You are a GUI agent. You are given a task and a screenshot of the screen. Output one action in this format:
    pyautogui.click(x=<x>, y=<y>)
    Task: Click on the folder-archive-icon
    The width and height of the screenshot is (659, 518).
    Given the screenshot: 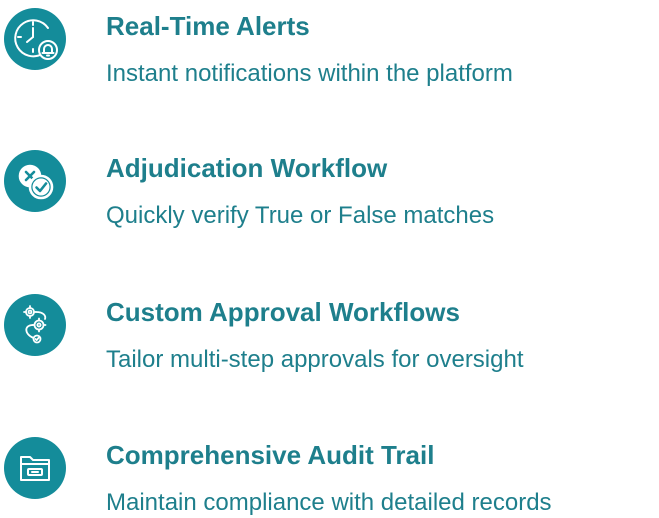 What is the action you would take?
    pyautogui.click(x=35, y=468)
    